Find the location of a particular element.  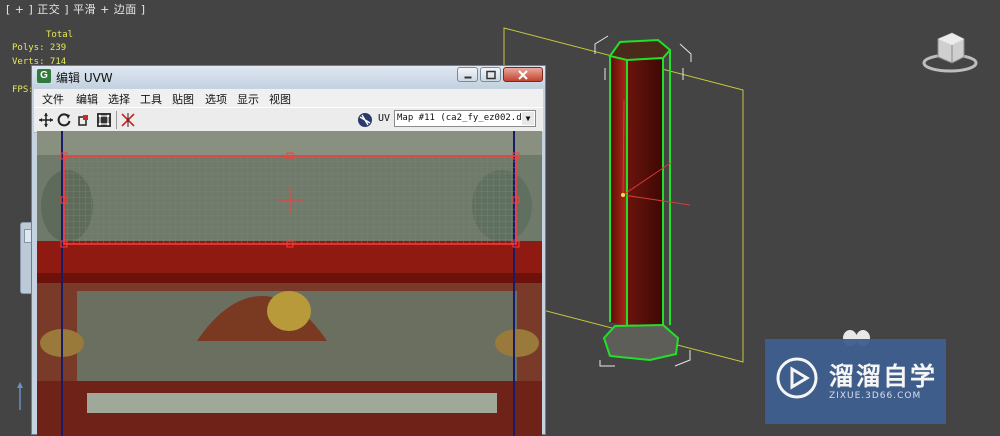

maximize-icon is located at coordinates (490, 74).